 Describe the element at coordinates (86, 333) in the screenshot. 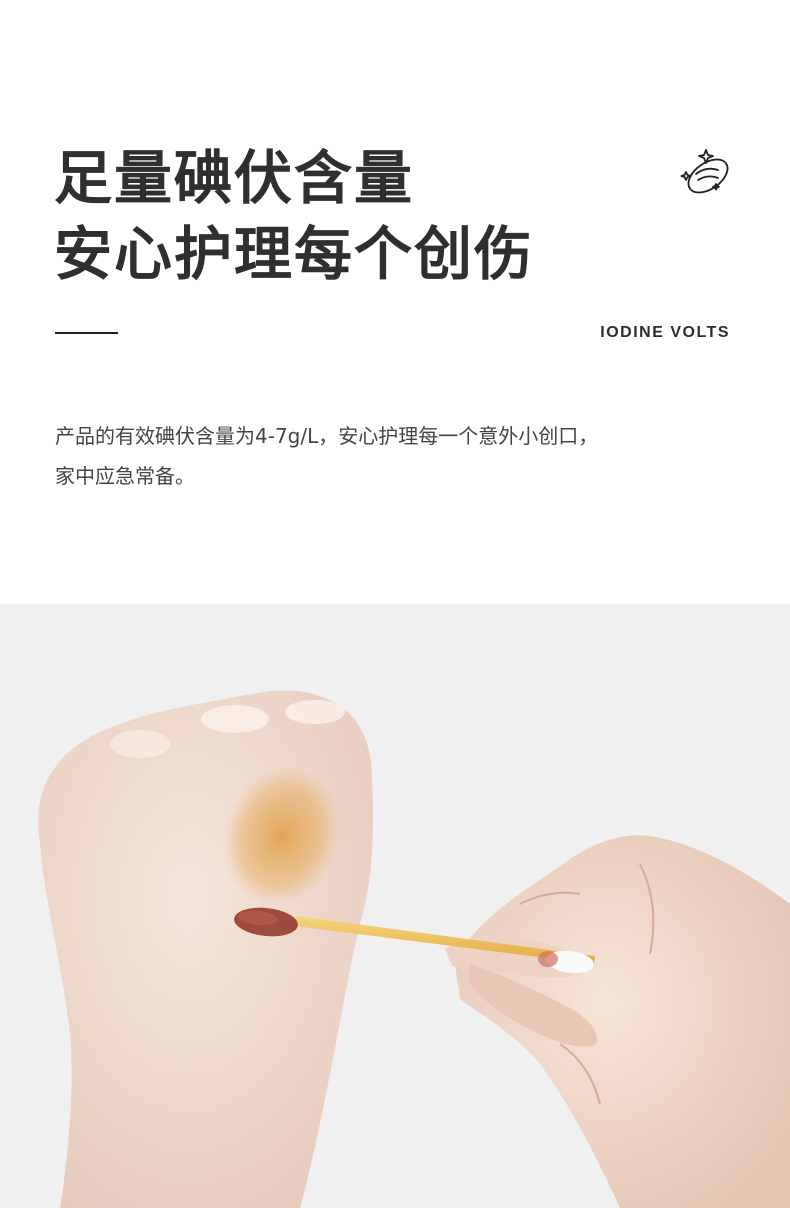

I see `divider-line` at that location.